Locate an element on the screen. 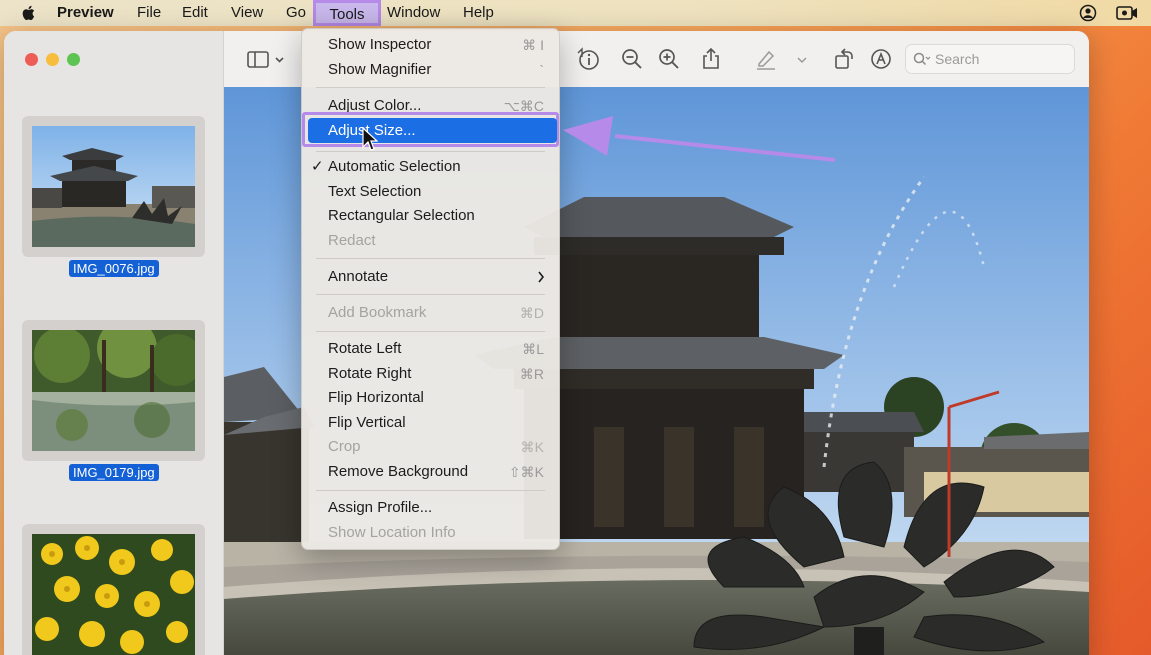  menu-item-rotate-right: Rotate Right ⌘R is located at coordinates (430, 374).